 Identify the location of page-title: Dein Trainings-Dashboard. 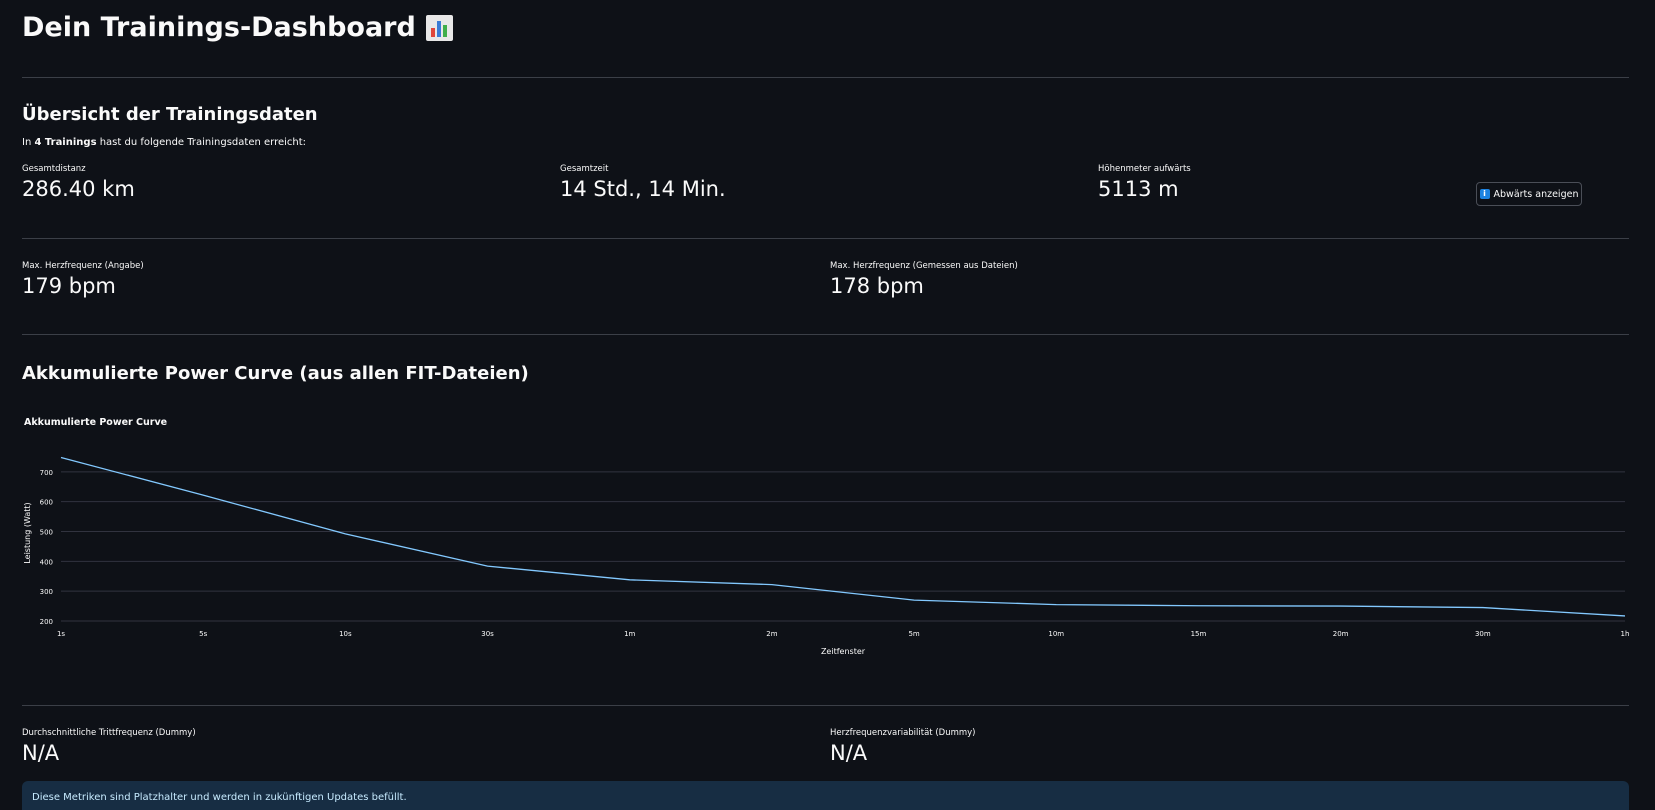
(237, 27).